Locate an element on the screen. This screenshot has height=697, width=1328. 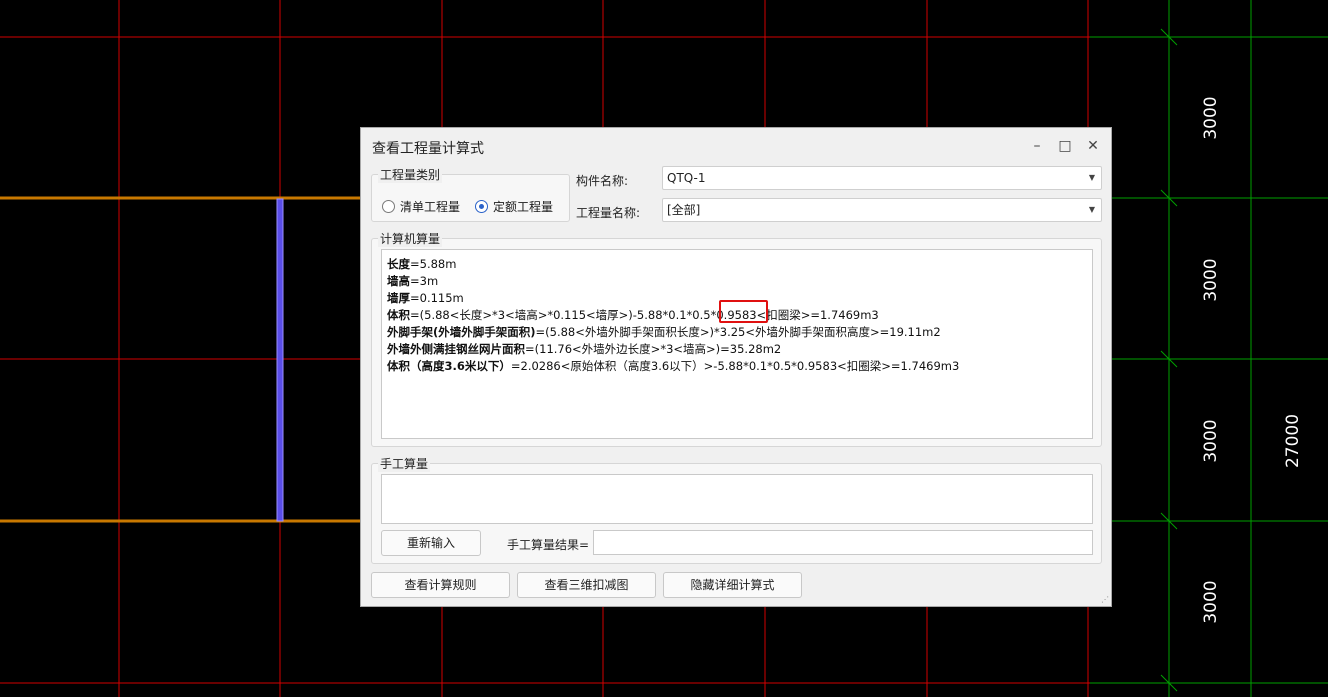
calc-term: 长度 is located at coordinates (398, 264).